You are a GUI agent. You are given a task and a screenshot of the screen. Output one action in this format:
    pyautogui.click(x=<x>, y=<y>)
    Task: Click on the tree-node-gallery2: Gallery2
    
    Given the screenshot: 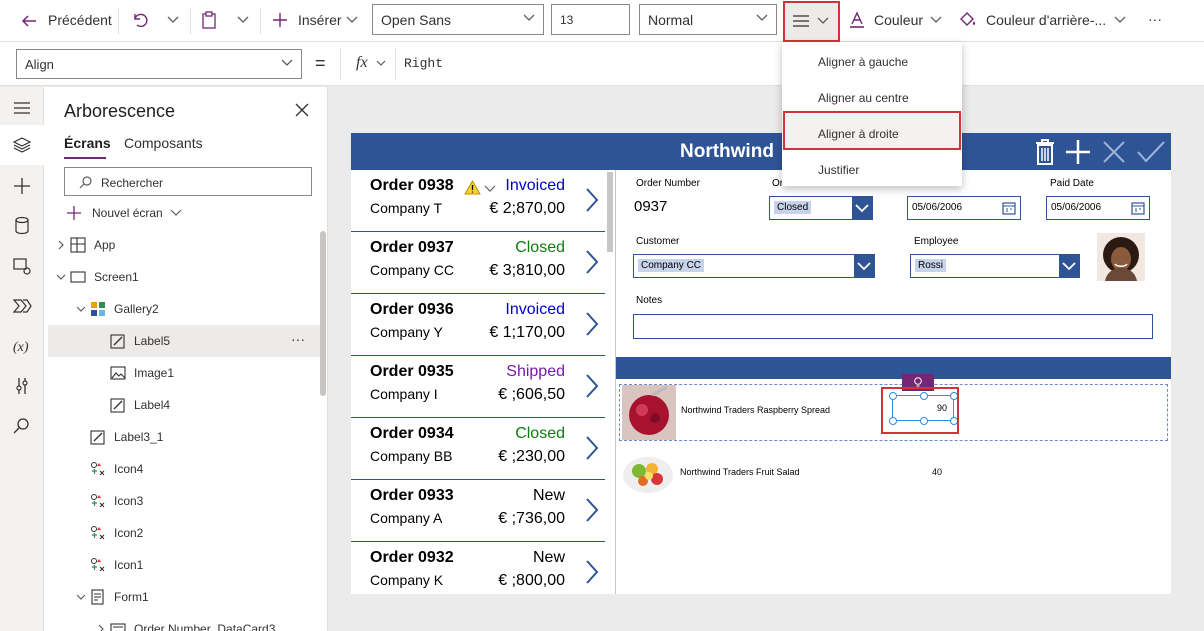 What is the action you would take?
    pyautogui.click(x=184, y=309)
    